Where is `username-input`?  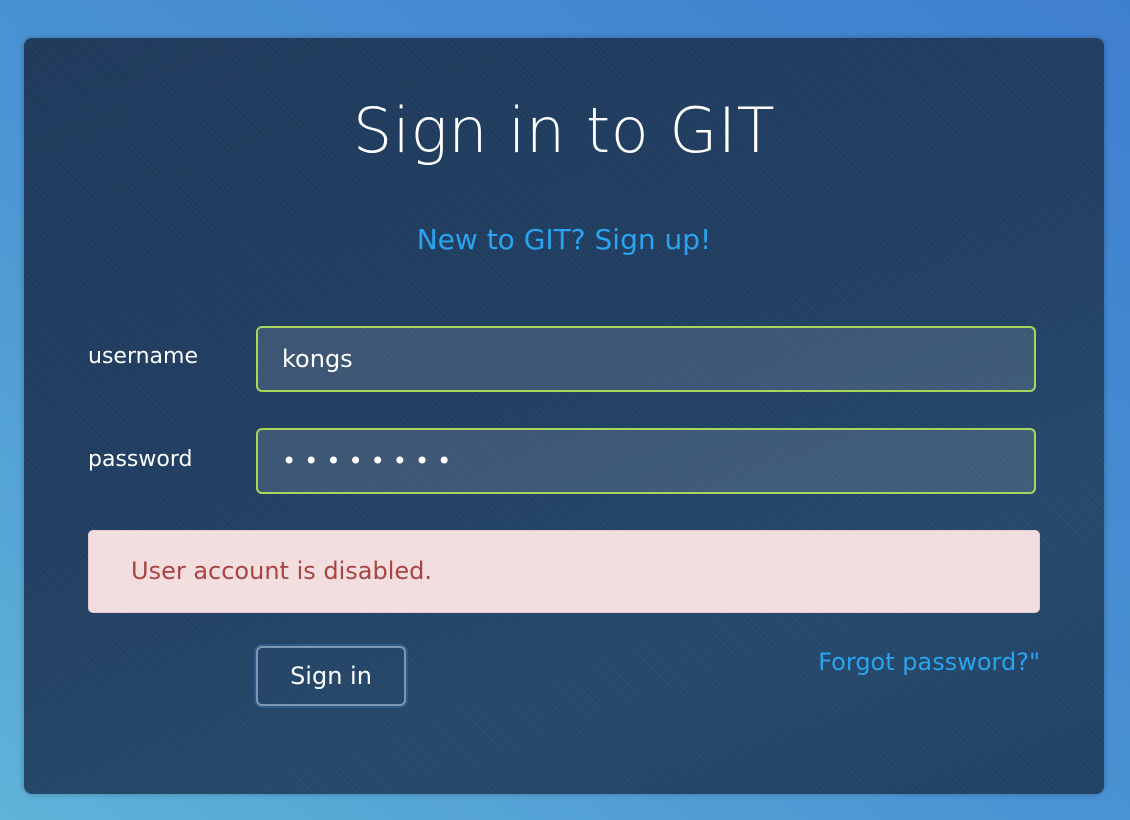
username-input is located at coordinates (646, 359).